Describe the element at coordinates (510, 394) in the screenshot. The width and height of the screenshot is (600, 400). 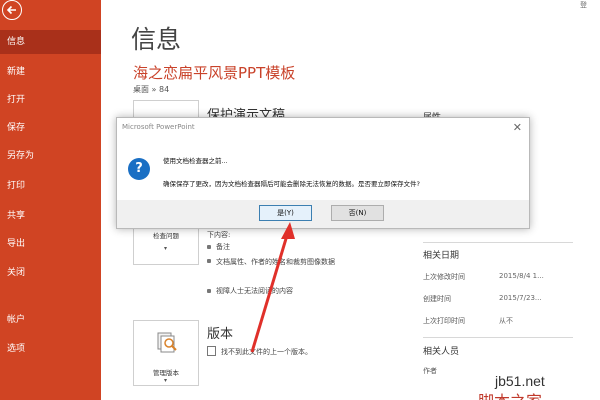
I see `watermark-text: 脚本之家` at that location.